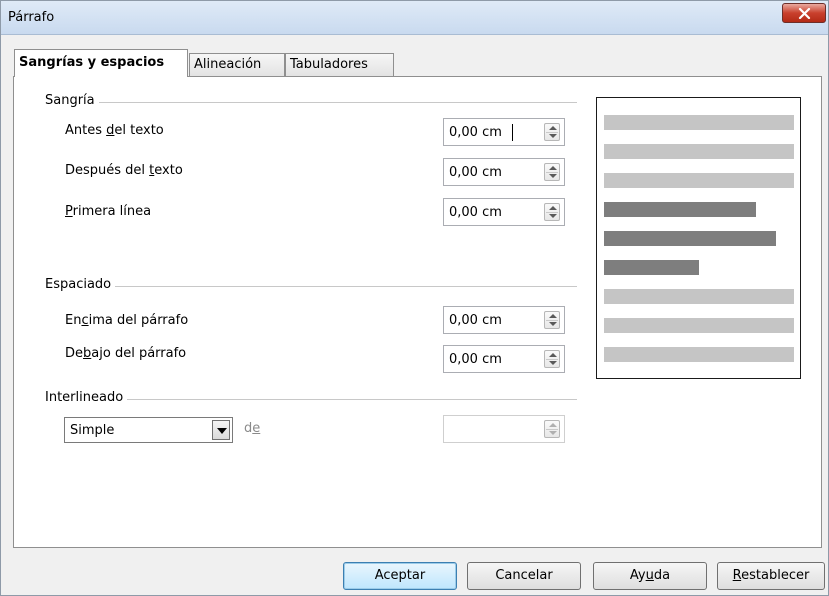  Describe the element at coordinates (512, 132) in the screenshot. I see `text-cursor` at that location.